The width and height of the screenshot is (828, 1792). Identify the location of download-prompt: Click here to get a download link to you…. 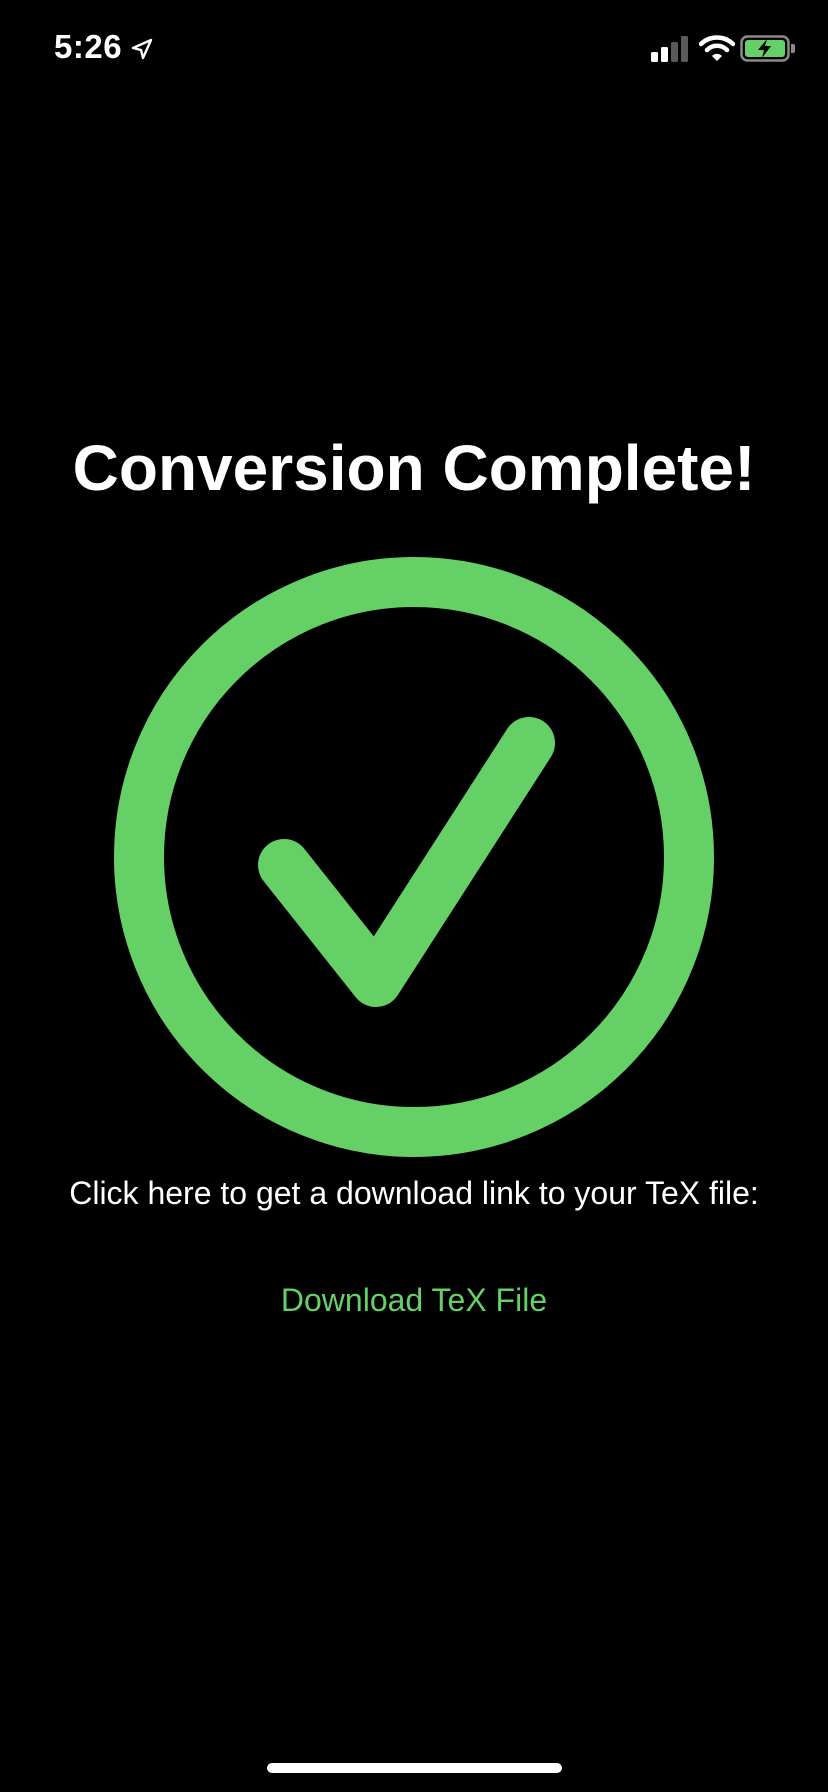
(414, 1193).